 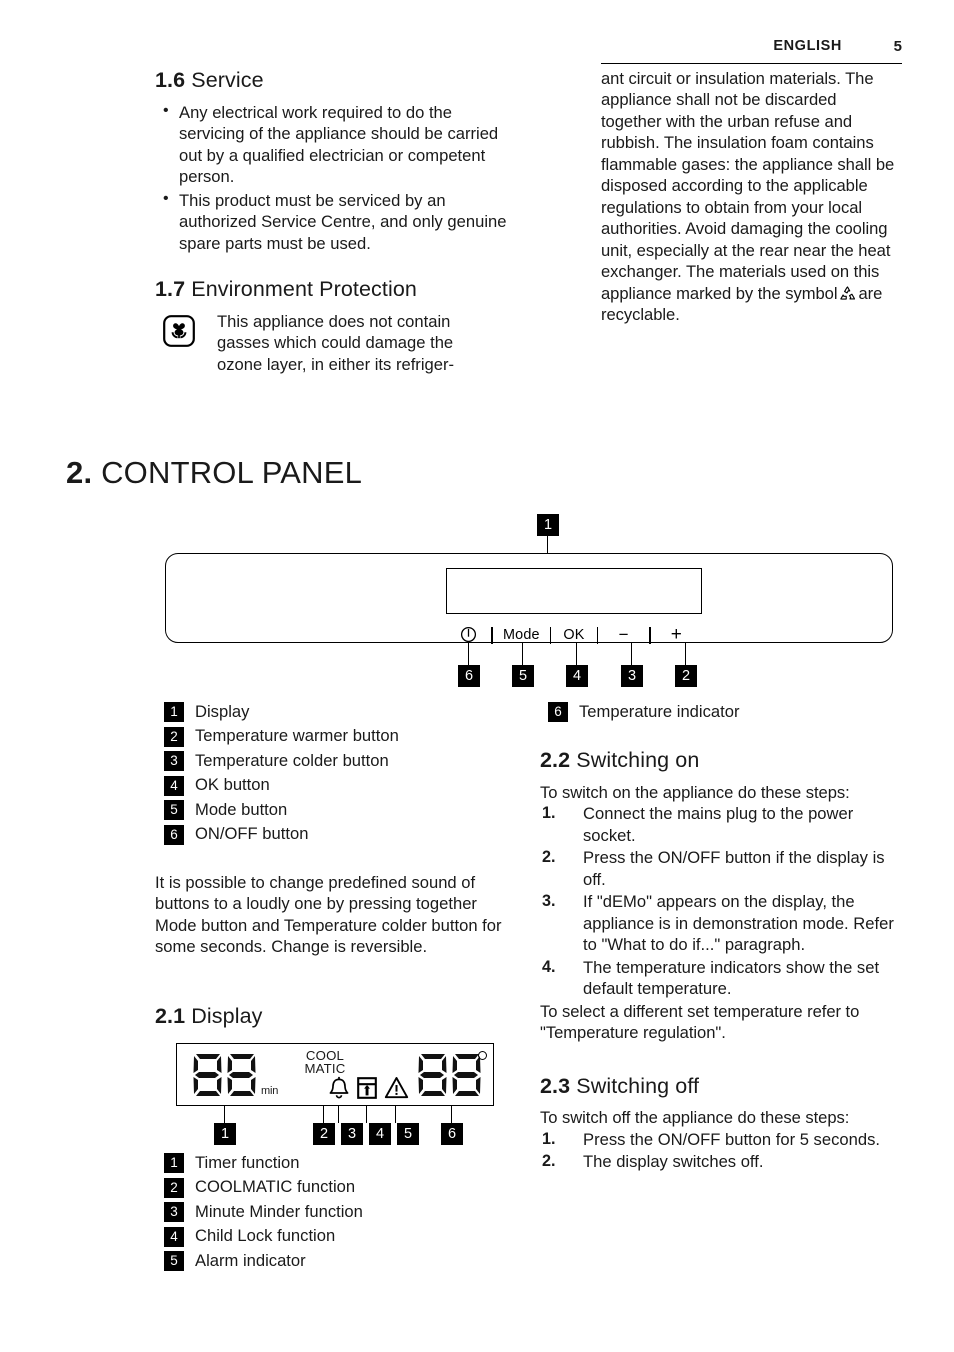 What do you see at coordinates (79, 472) in the screenshot?
I see `chapter-number: 2.` at bounding box center [79, 472].